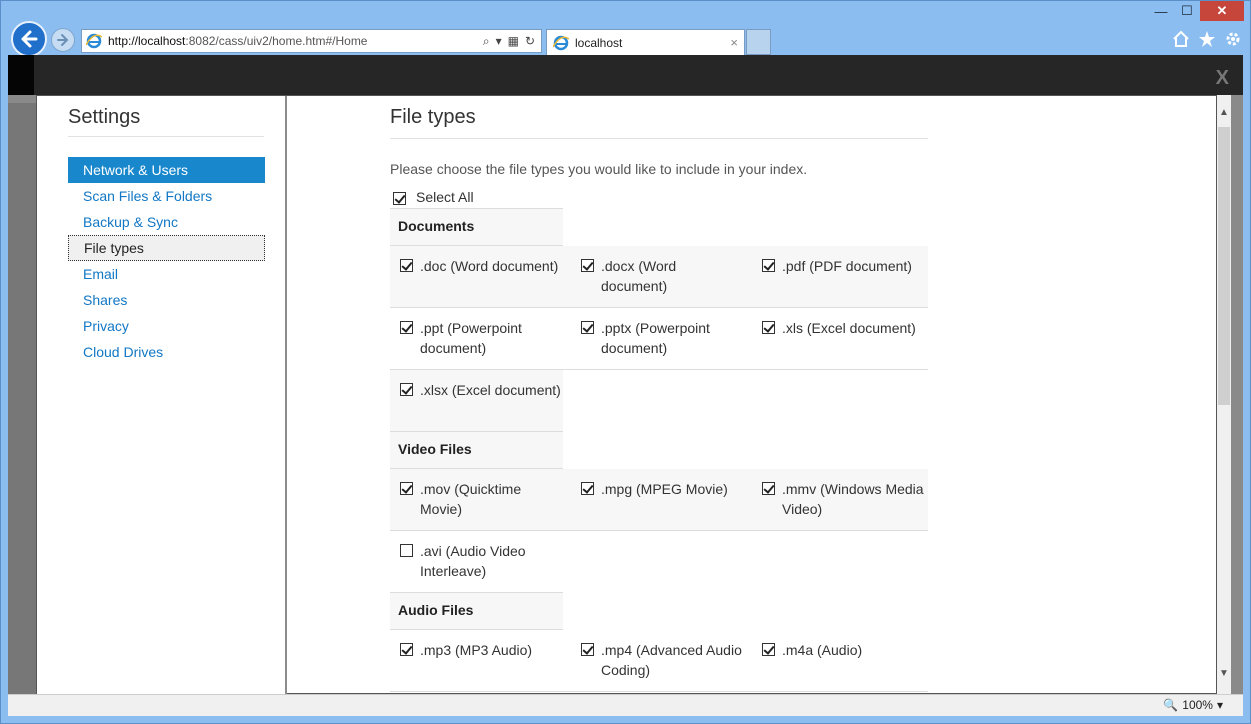 Image resolution: width=1251 pixels, height=724 pixels. I want to click on scroll-down-icon: ▼, so click(1224, 673).